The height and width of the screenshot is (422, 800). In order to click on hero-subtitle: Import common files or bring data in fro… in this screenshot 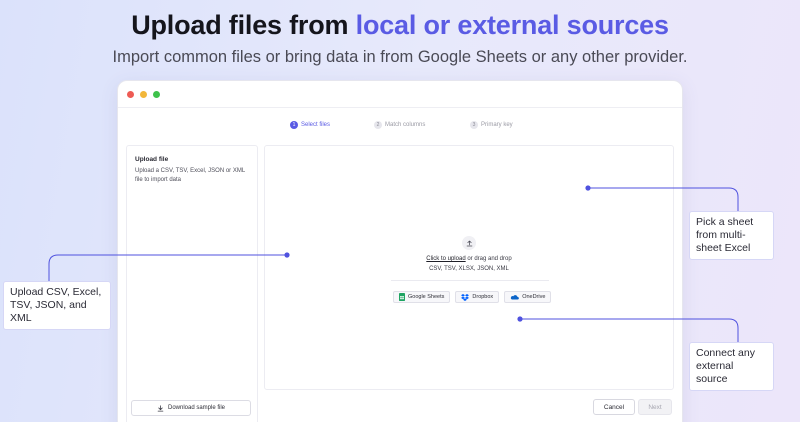, I will do `click(400, 57)`.